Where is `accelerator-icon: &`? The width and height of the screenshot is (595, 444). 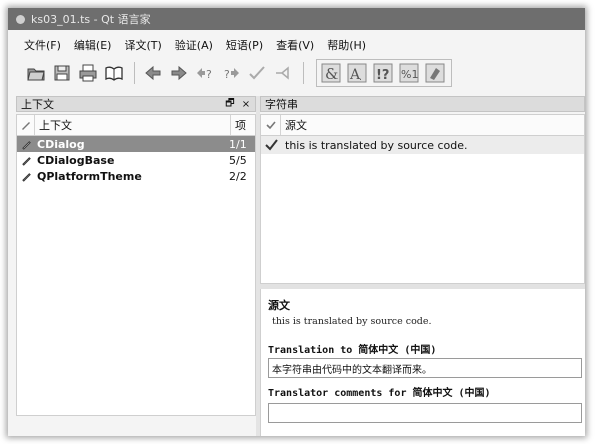 accelerator-icon: & is located at coordinates (331, 73).